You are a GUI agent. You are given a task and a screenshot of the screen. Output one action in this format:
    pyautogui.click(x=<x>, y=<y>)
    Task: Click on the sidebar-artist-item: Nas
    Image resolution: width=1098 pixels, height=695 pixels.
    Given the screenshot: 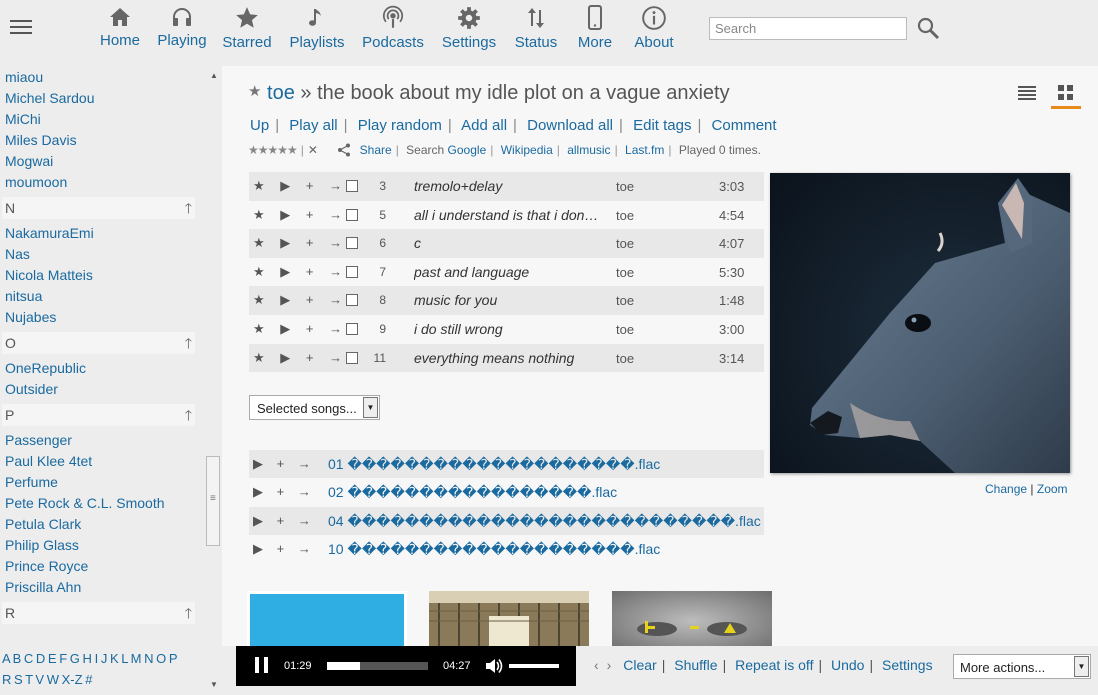 What is the action you would take?
    pyautogui.click(x=111, y=254)
    